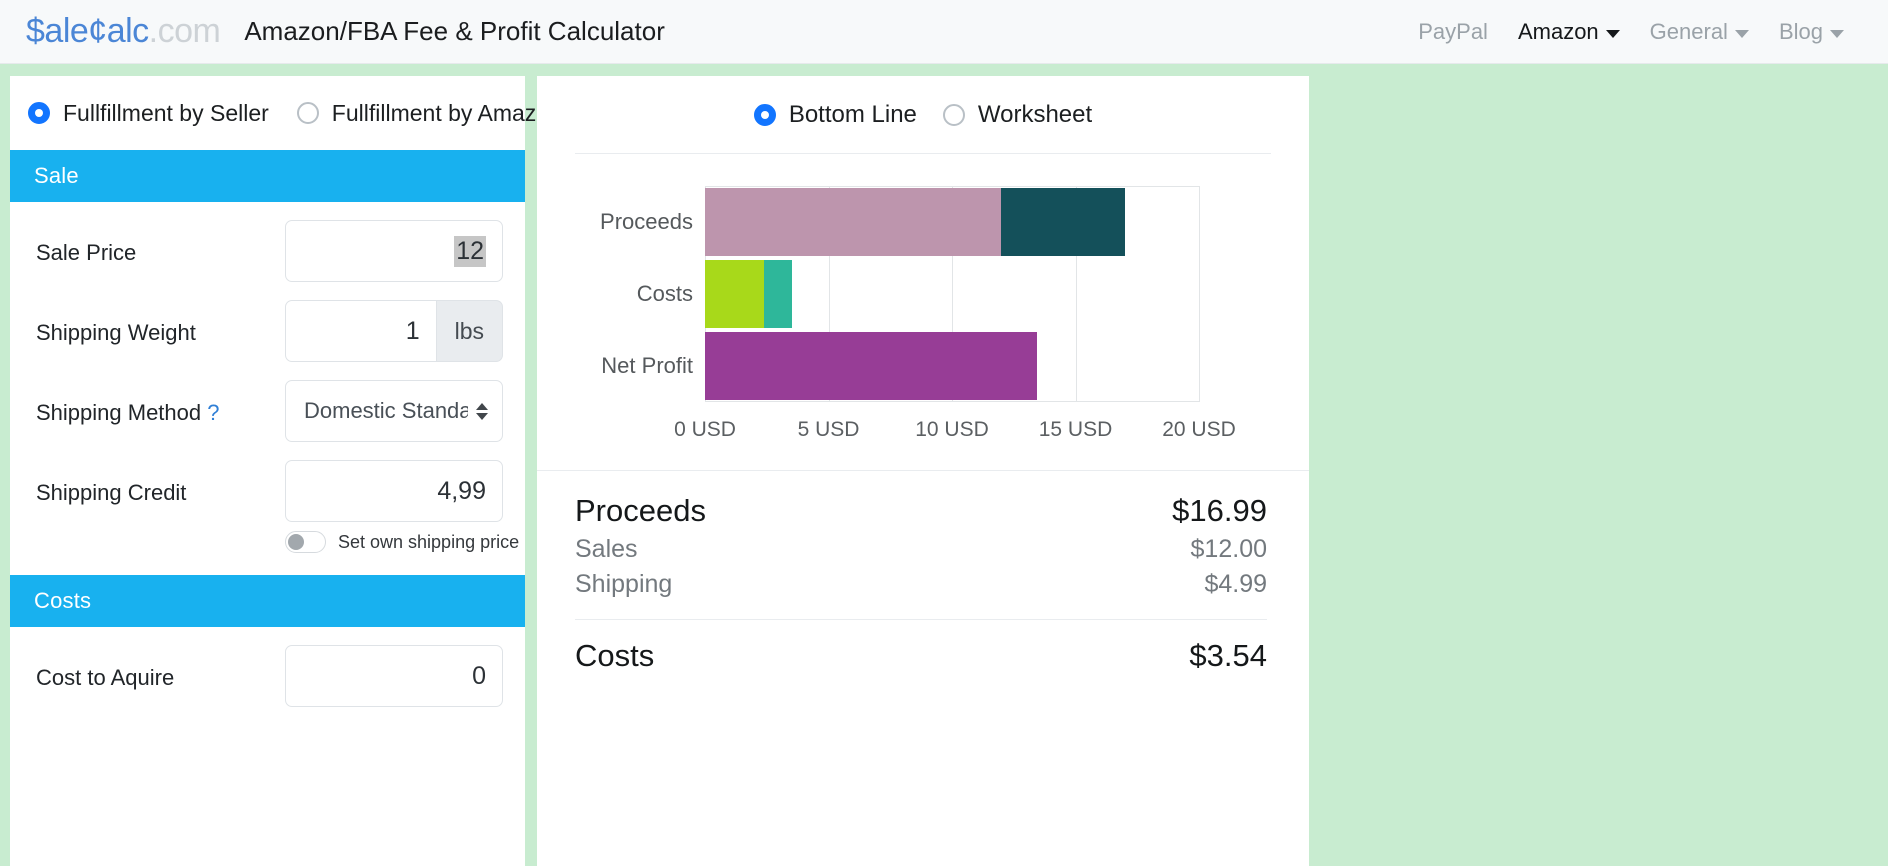  Describe the element at coordinates (1075, 429) in the screenshot. I see `chart-x-tick-label: 15 USD` at that location.